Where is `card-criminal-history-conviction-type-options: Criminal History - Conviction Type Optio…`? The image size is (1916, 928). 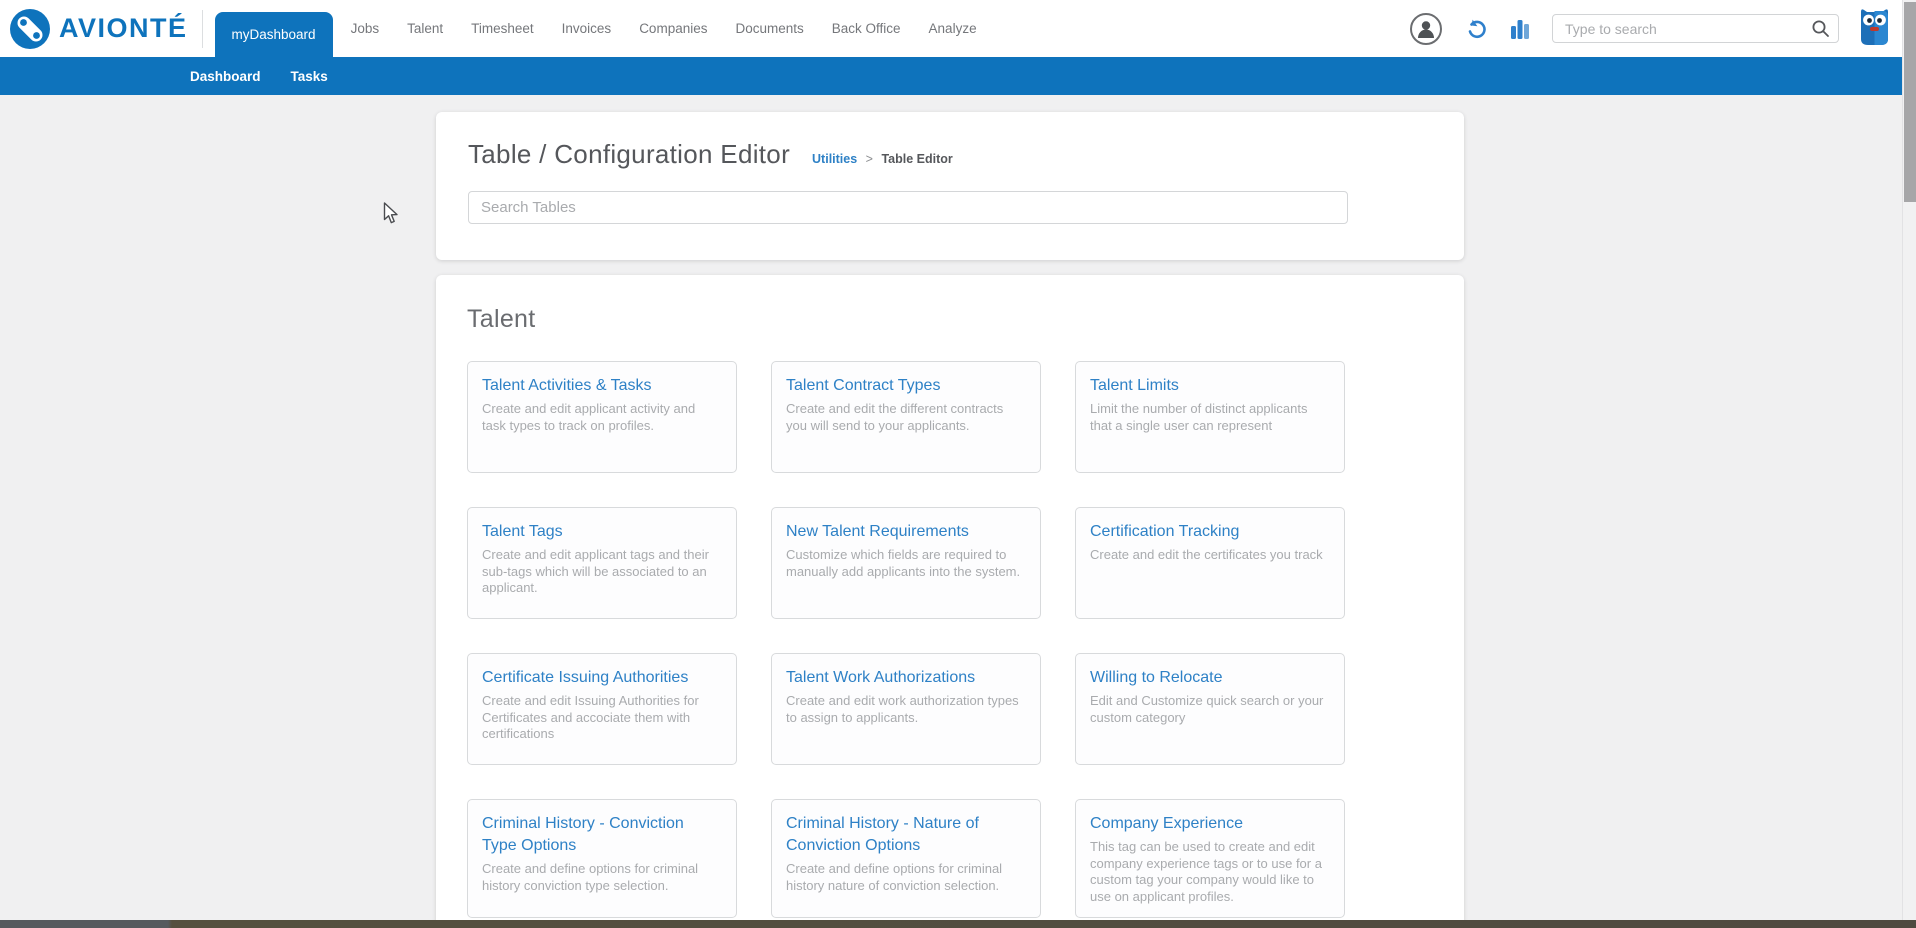 card-criminal-history-conviction-type-options: Criminal History - Conviction Type Optio… is located at coordinates (602, 858).